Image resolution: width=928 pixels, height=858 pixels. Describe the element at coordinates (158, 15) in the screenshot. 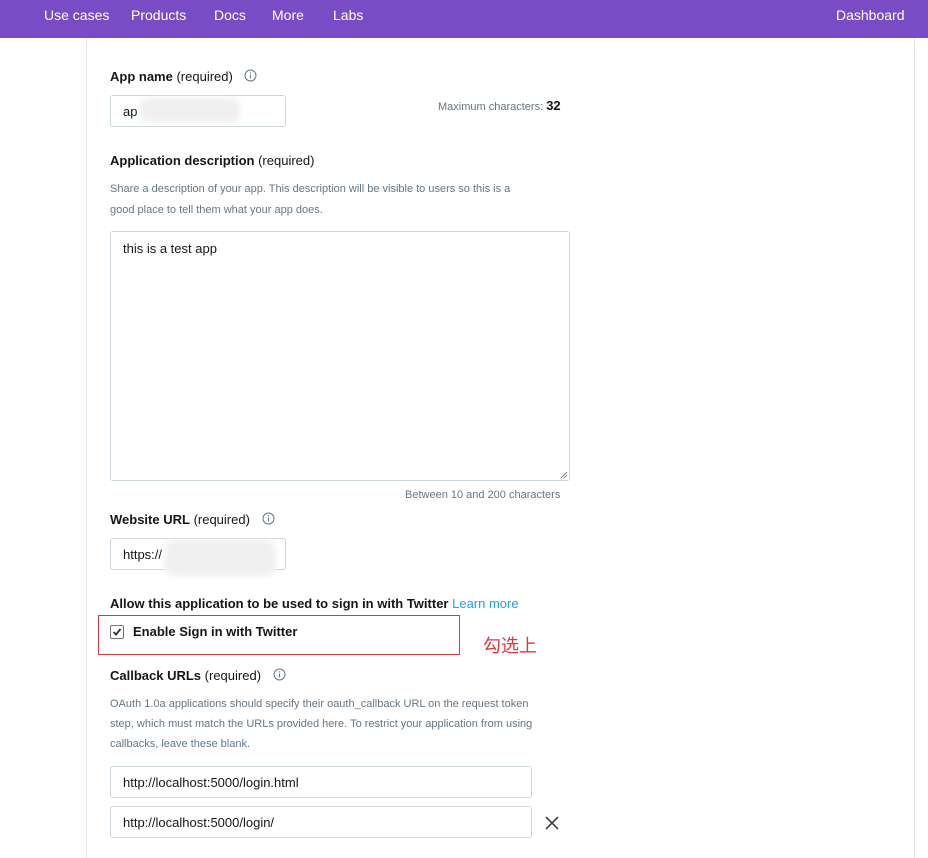

I see `nav-products: Products` at that location.